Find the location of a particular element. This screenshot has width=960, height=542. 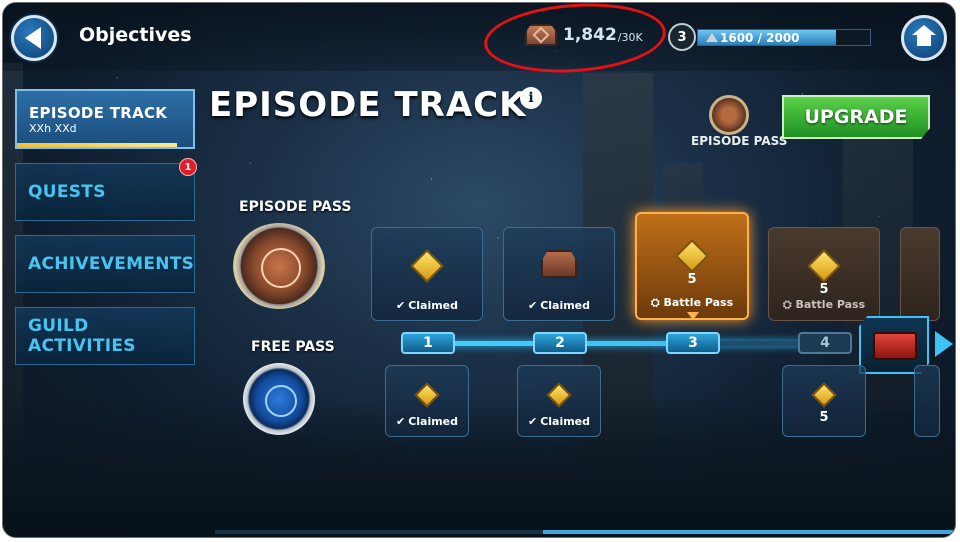

reward-card-bottom-2: ✔ Claimed is located at coordinates (559, 401).